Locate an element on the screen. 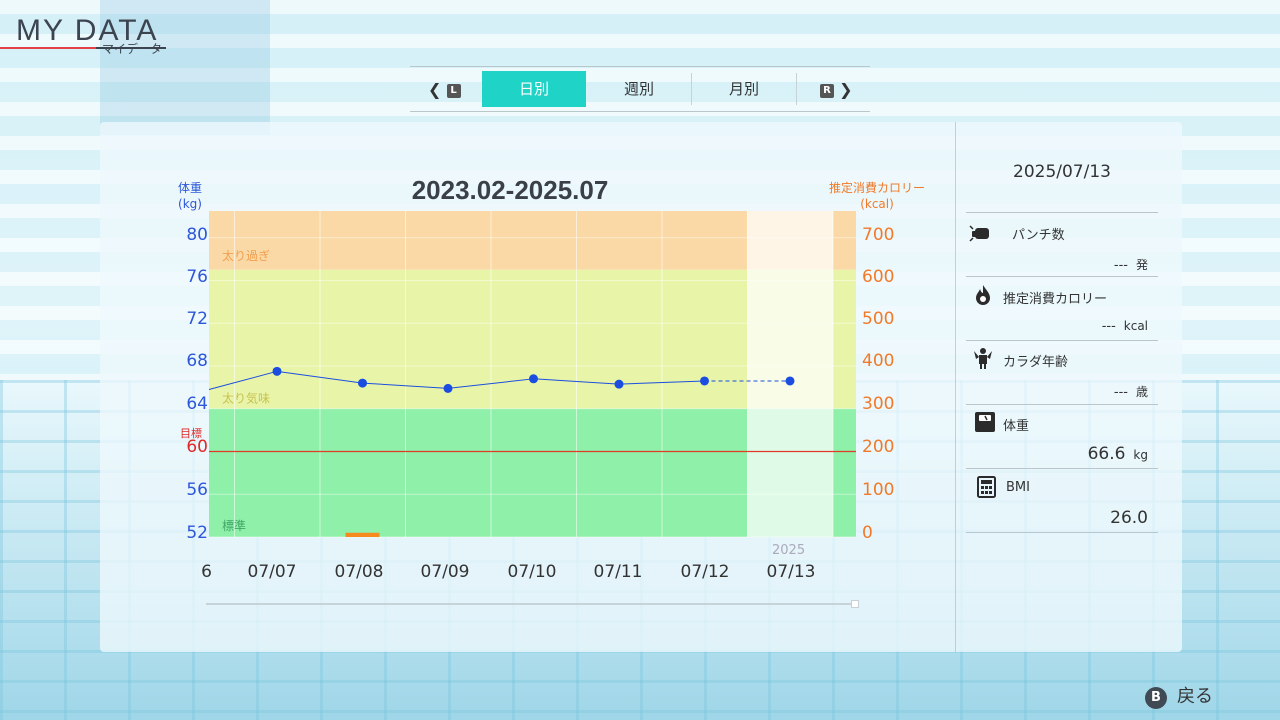 The height and width of the screenshot is (720, 1280). selected-date: 2025/07/13 is located at coordinates (1062, 172).